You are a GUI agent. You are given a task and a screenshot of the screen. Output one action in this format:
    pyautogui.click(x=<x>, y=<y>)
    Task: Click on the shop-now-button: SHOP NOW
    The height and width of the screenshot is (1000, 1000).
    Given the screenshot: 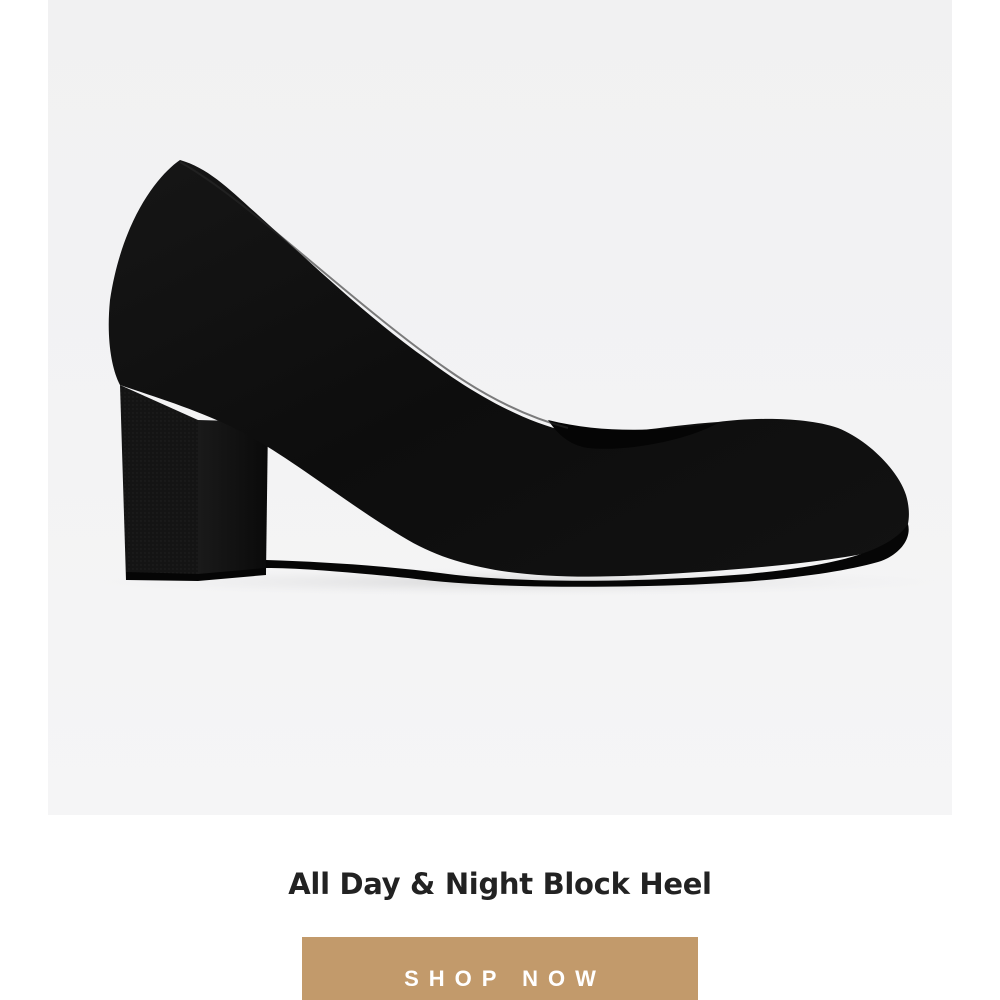 What is the action you would take?
    pyautogui.click(x=500, y=968)
    